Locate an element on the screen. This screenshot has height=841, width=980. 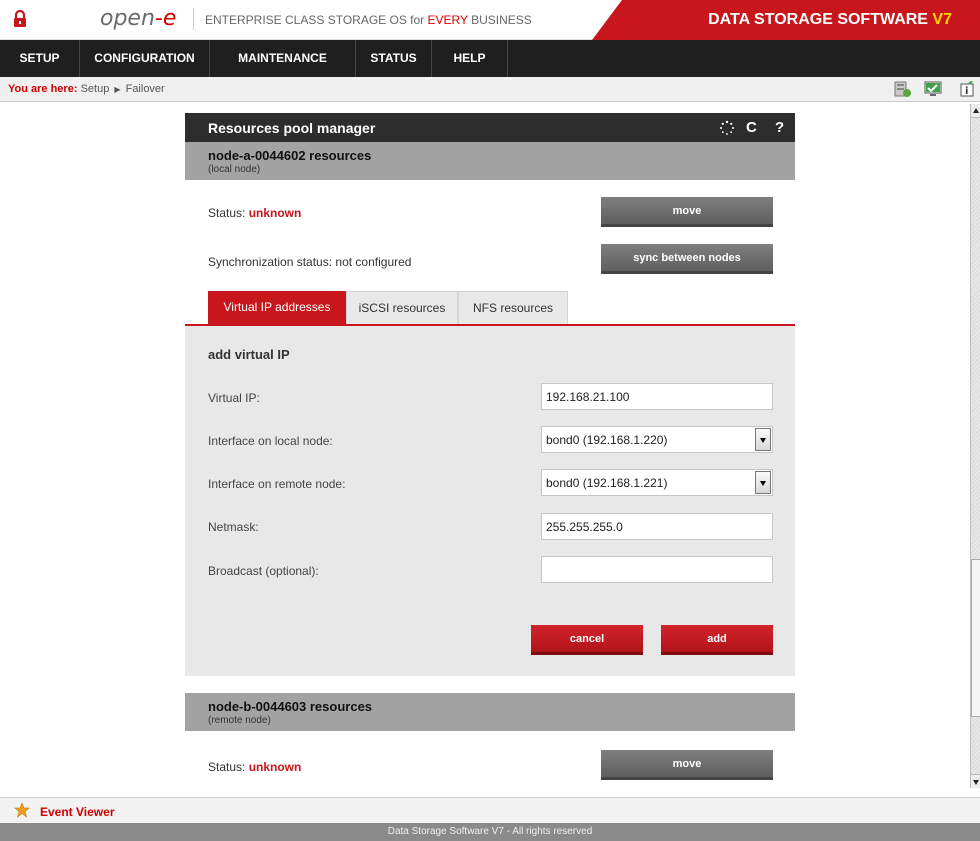
loading-icon is located at coordinates (727, 127).